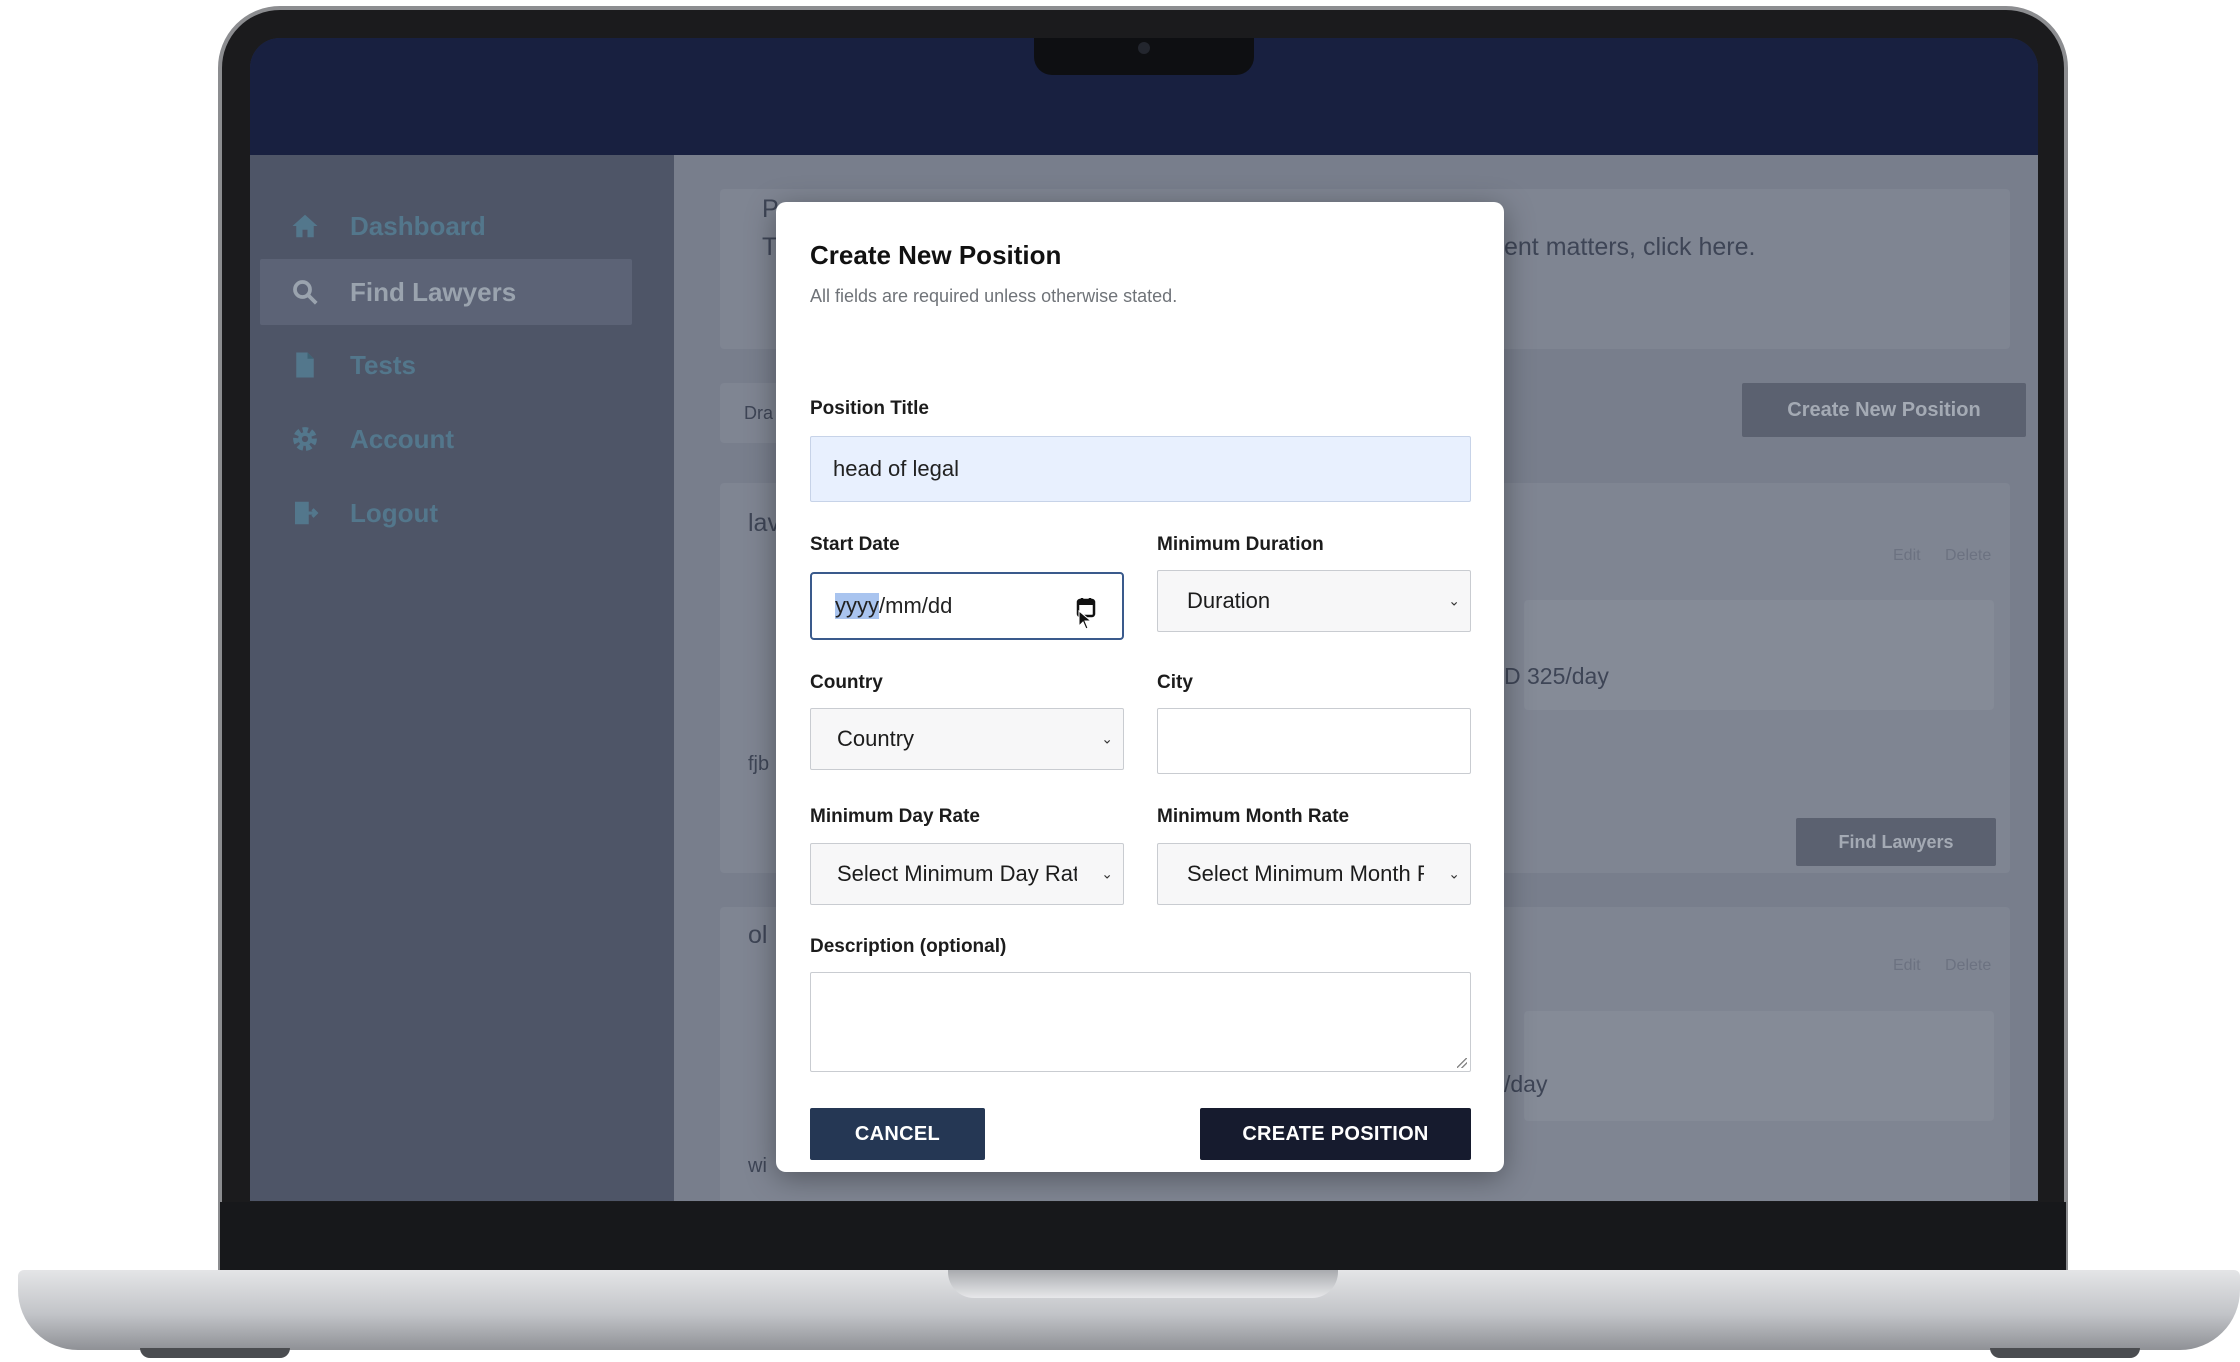 This screenshot has width=2240, height=1362. What do you see at coordinates (1556, 676) in the screenshot?
I see `rate-text: D 325/day` at bounding box center [1556, 676].